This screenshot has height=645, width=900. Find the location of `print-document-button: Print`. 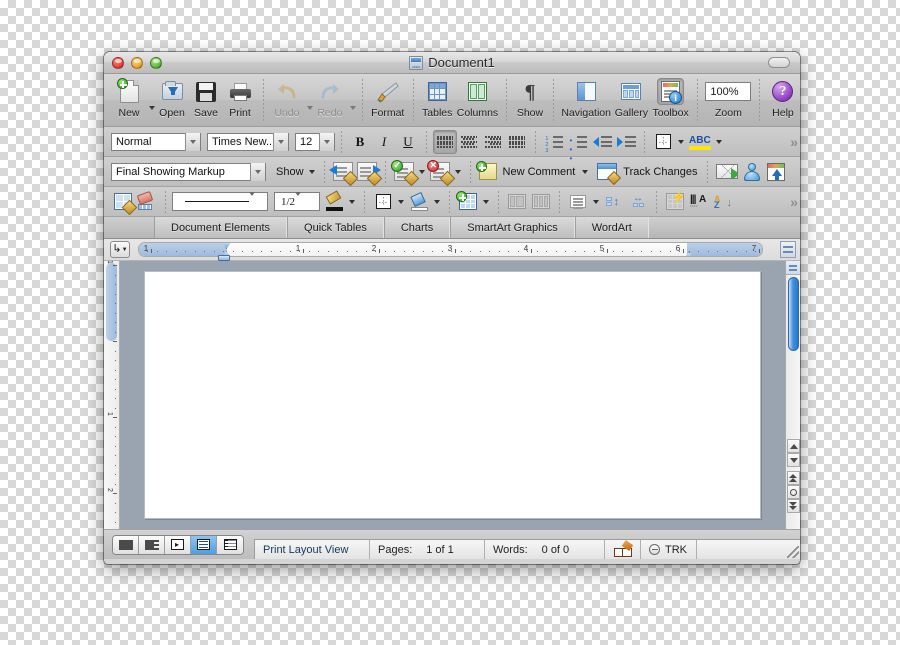

print-document-button: Print is located at coordinates (240, 98).